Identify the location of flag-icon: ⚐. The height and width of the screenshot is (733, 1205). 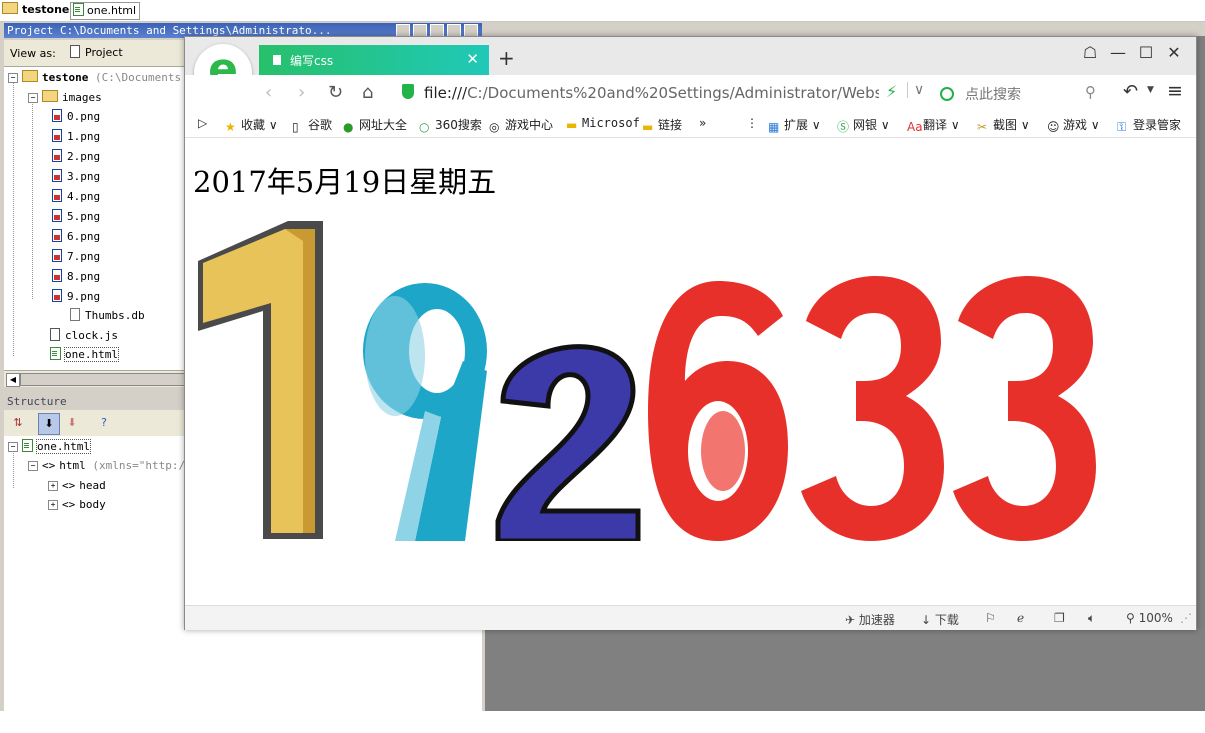
(990, 618).